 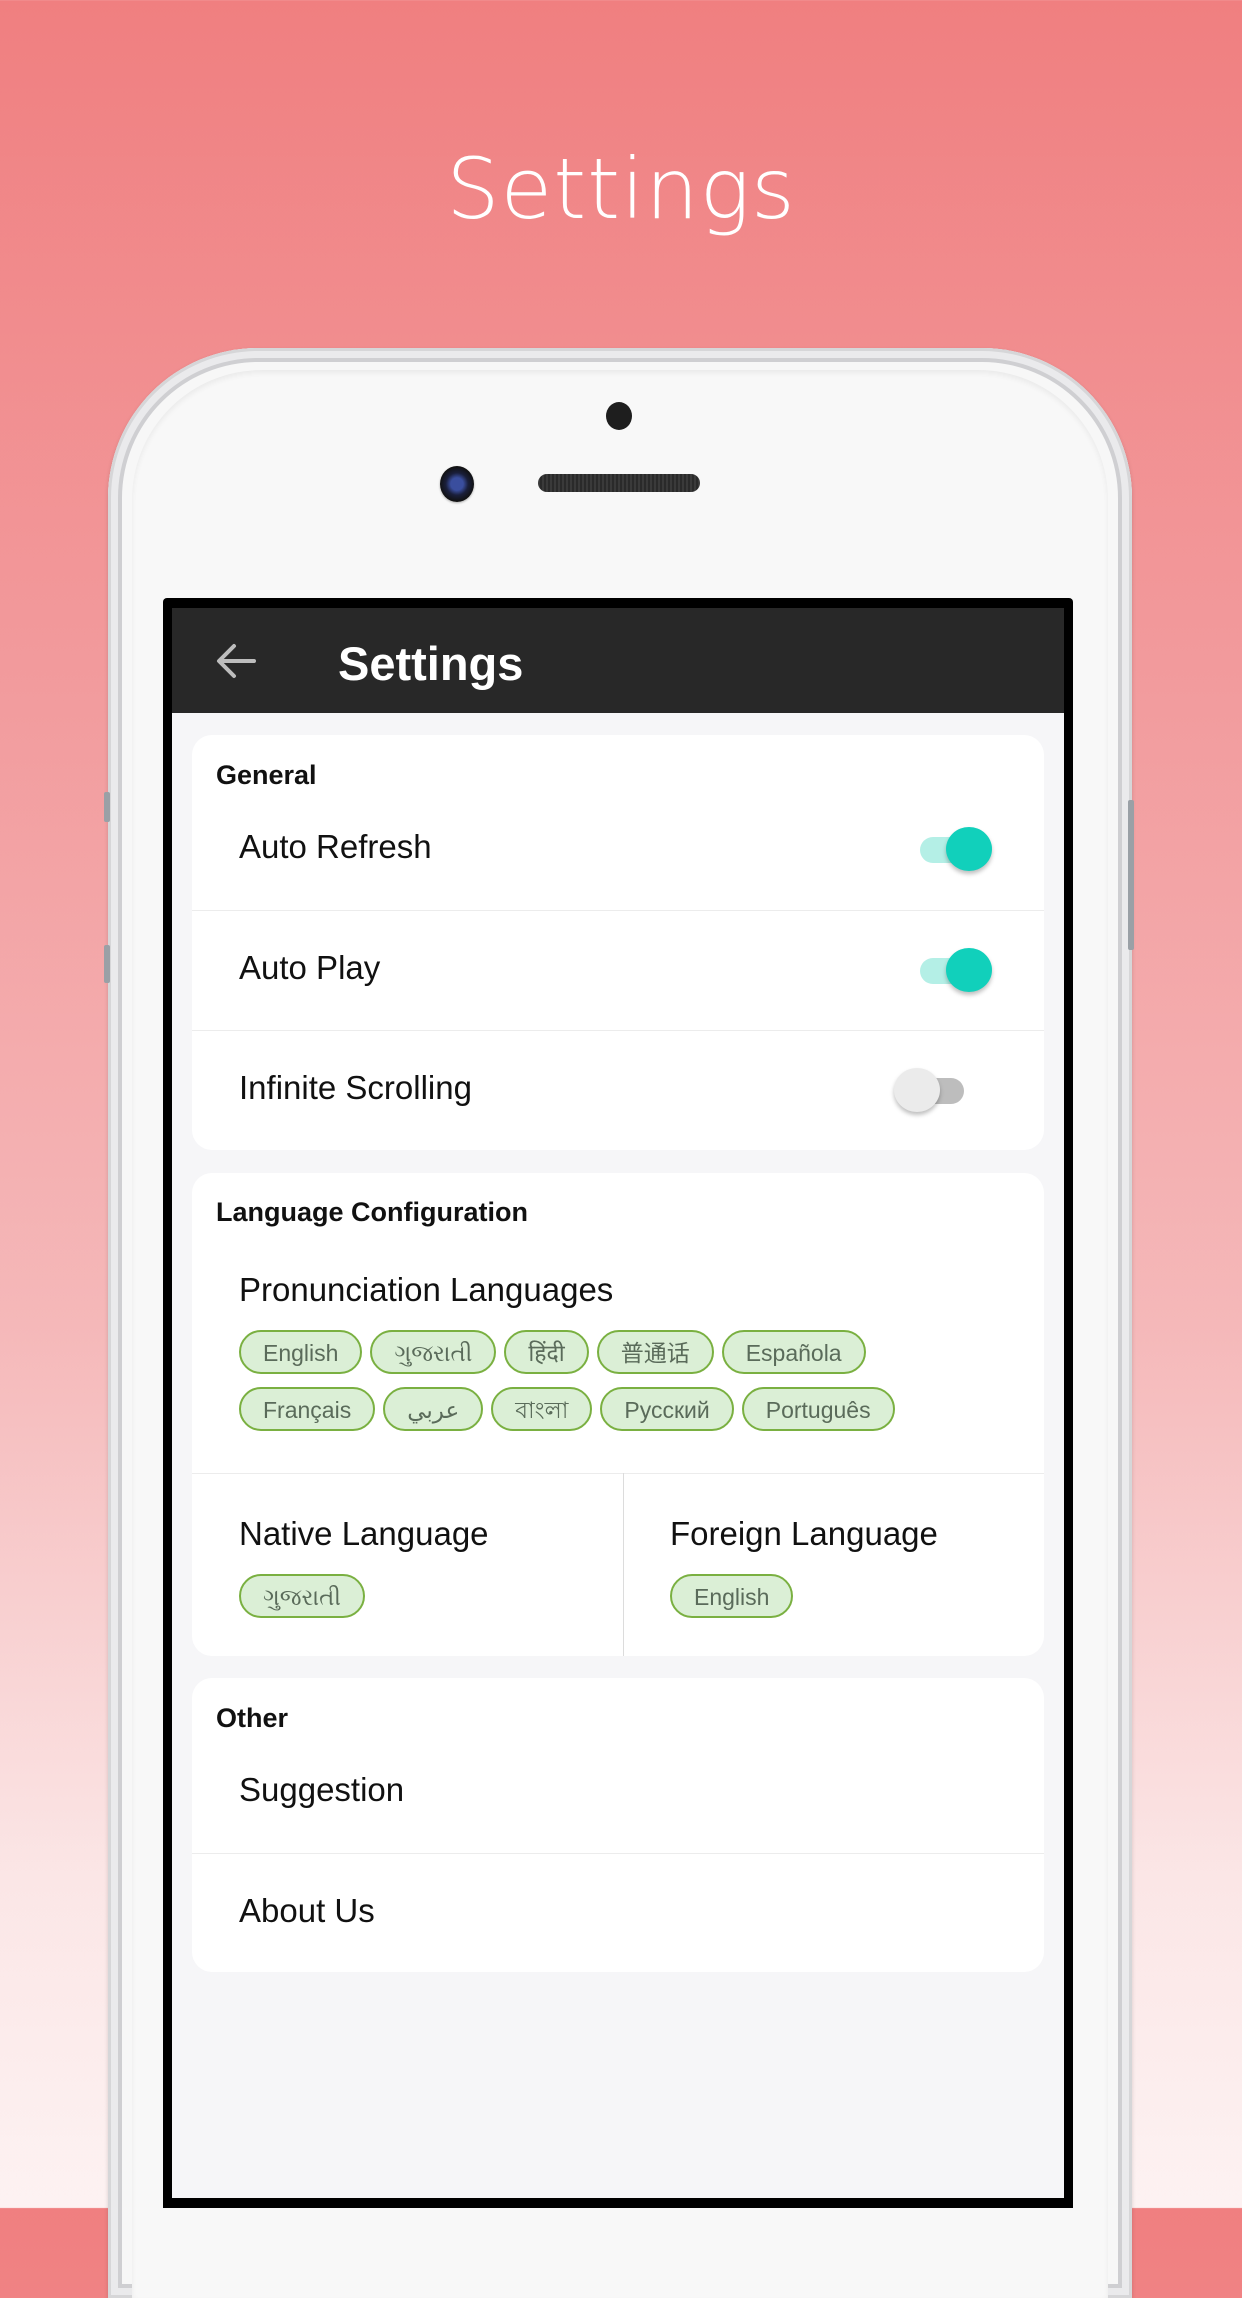 What do you see at coordinates (302, 1596) in the screenshot?
I see `native-language-chip: ગુજરાતી` at bounding box center [302, 1596].